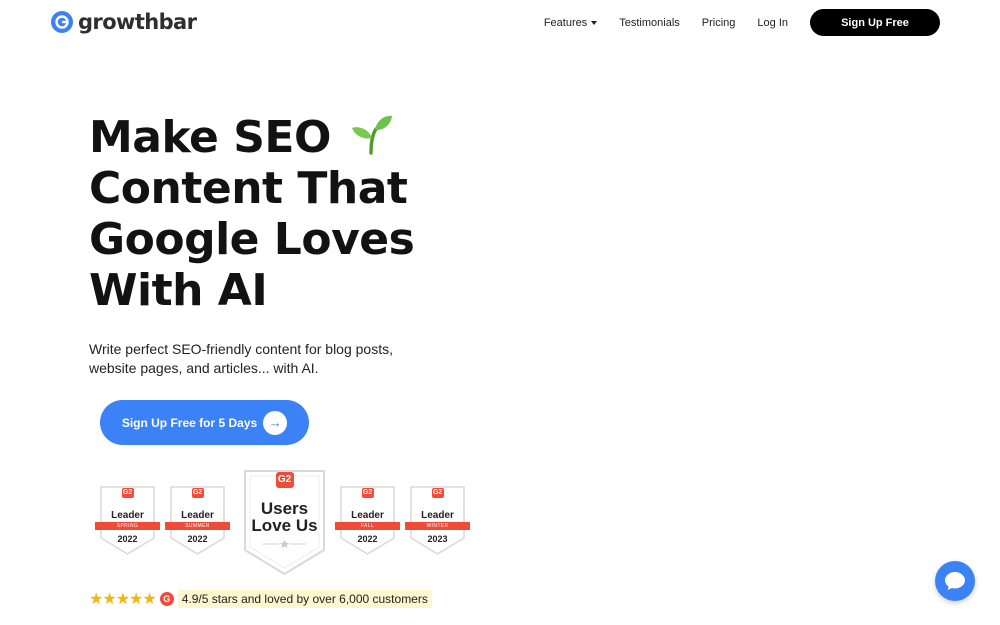 The height and width of the screenshot is (625, 1000). Describe the element at coordinates (137, 22) in the screenshot. I see `brand-name: growthbar` at that location.